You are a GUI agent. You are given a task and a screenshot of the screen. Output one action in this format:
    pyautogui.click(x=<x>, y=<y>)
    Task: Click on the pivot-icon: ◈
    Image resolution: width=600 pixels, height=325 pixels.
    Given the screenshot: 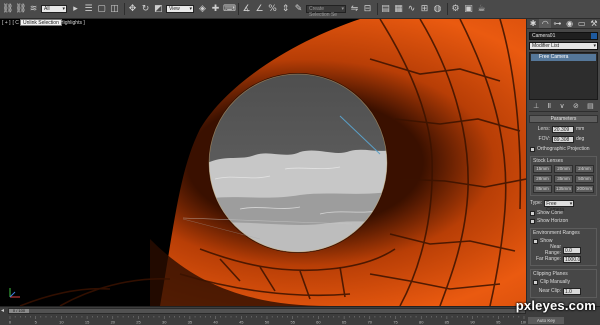 What is the action you would take?
    pyautogui.click(x=202, y=9)
    